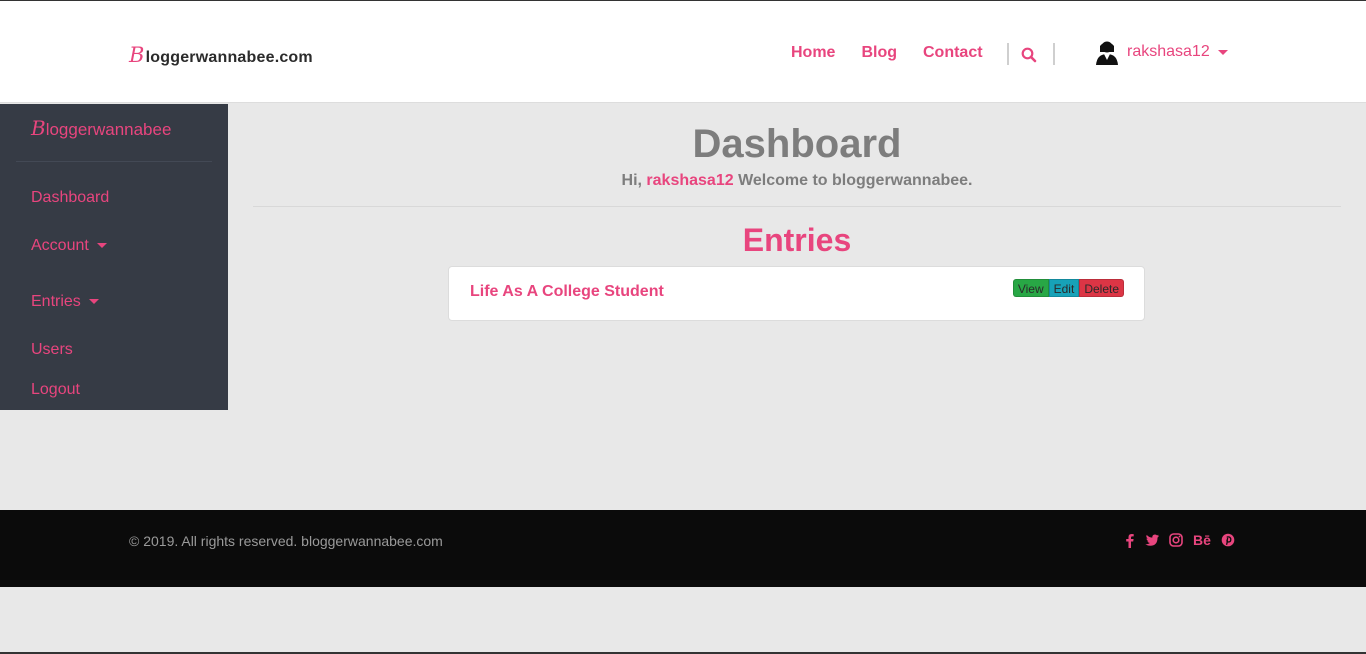 The height and width of the screenshot is (654, 1366). I want to click on facebook-icon, so click(1129, 540).